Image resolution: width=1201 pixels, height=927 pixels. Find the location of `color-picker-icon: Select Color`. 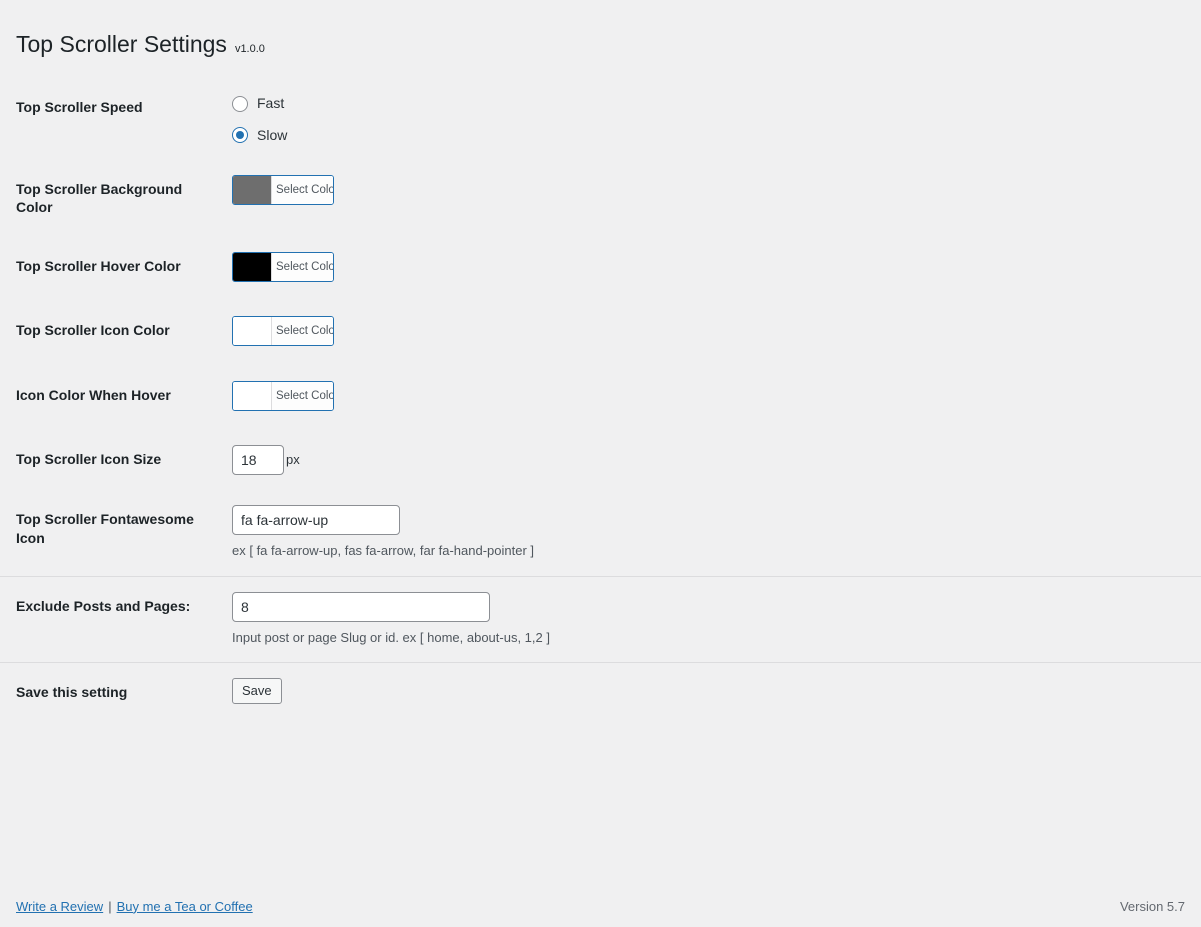

color-picker-icon: Select Color is located at coordinates (283, 331).